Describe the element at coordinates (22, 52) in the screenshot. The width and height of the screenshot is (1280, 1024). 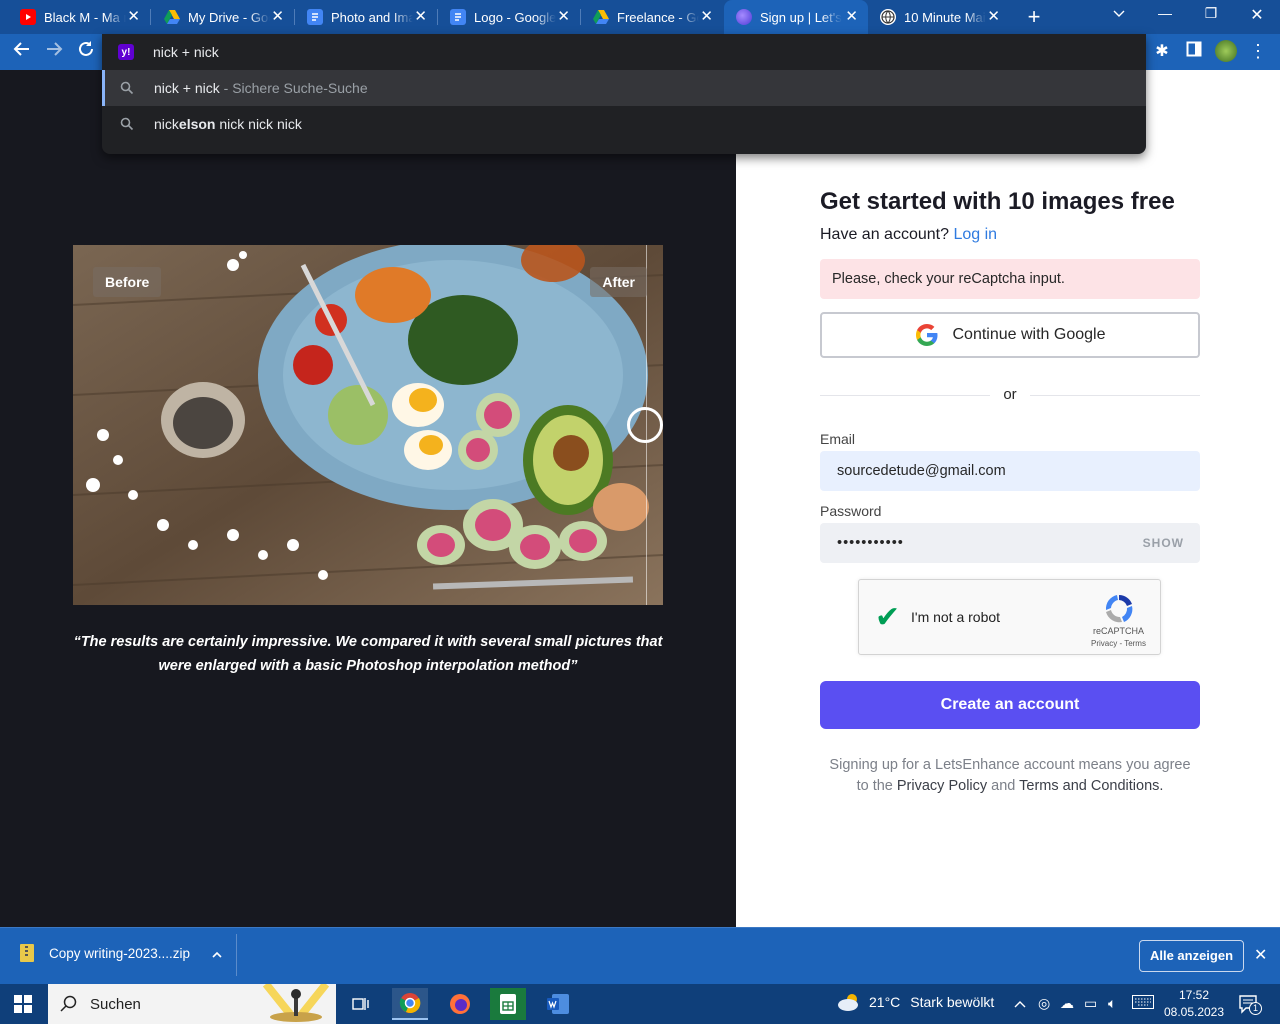
I see `back-button` at that location.